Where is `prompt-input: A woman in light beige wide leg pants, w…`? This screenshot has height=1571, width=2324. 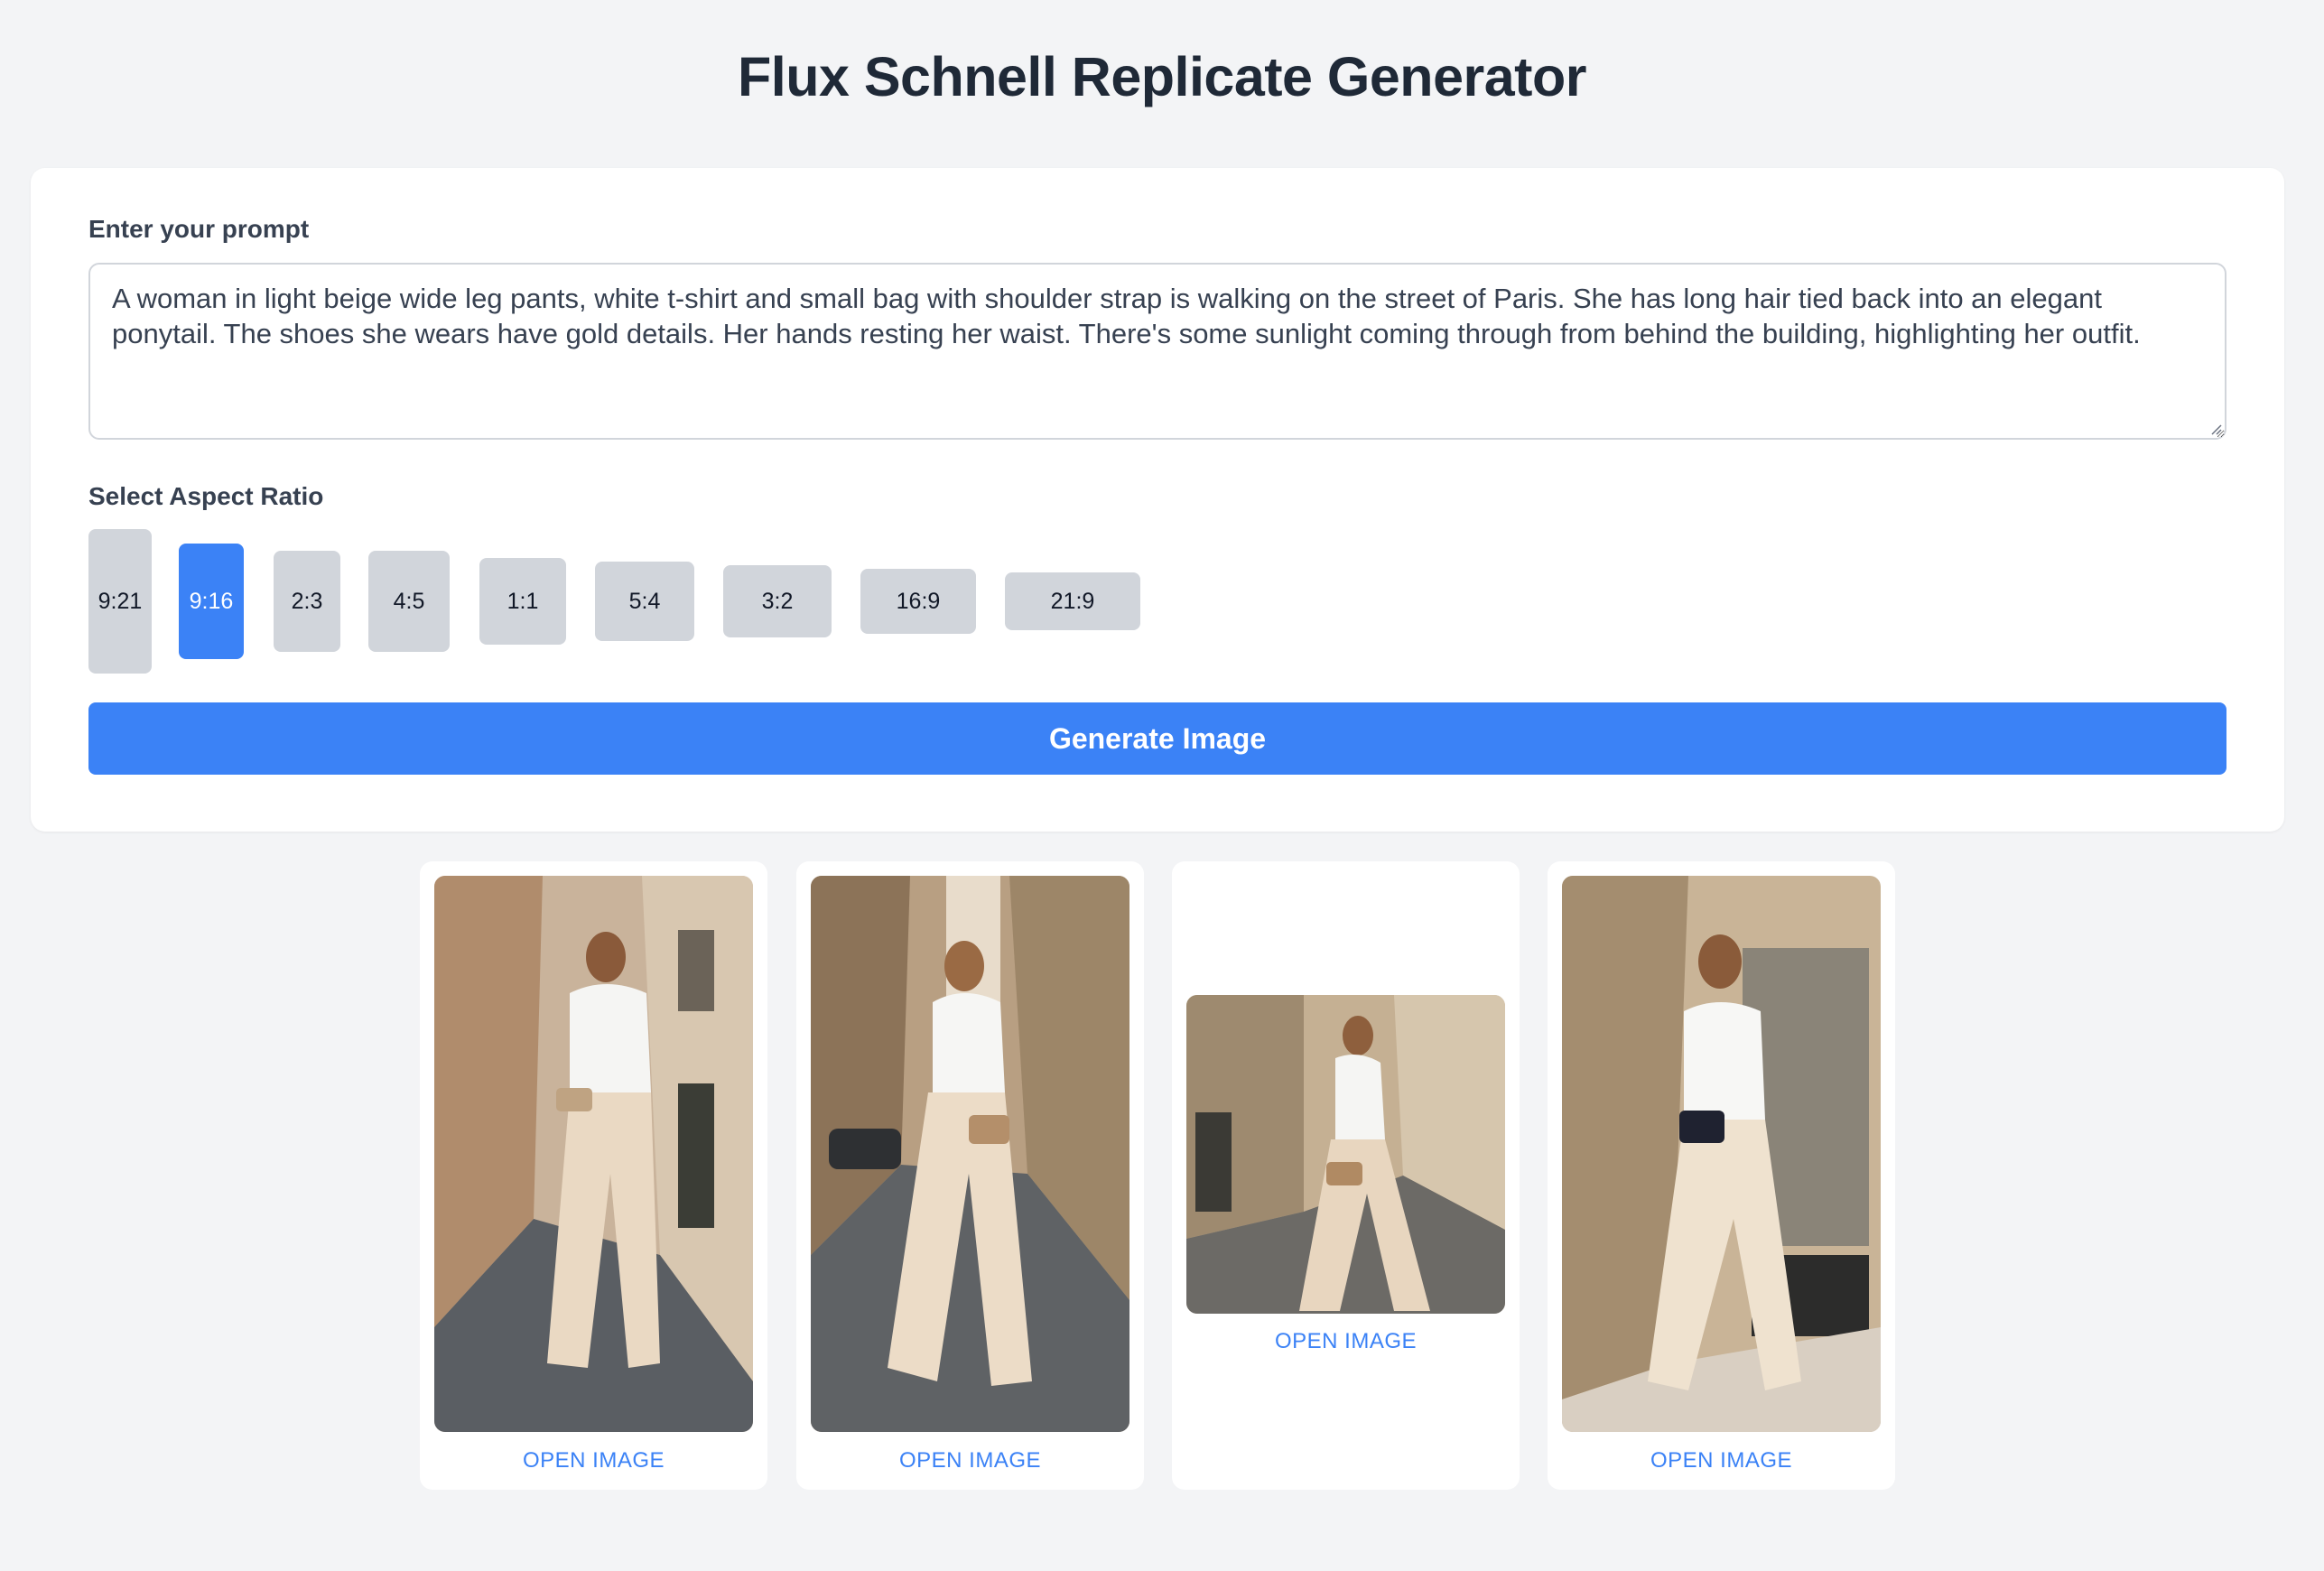 prompt-input: A woman in light beige wide leg pants, w… is located at coordinates (1157, 351).